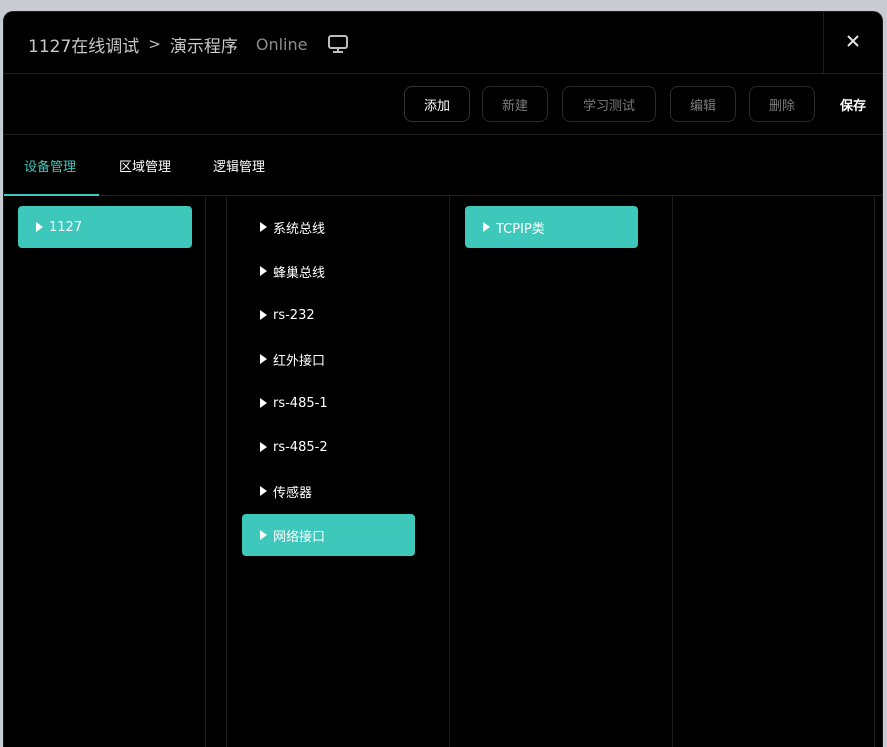  Describe the element at coordinates (703, 104) in the screenshot. I see `edit-button: 编辑` at that location.